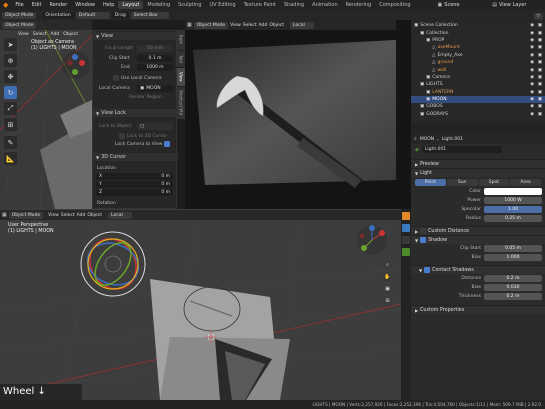  Describe the element at coordinates (478, 62) in the screenshot. I see `outliner-row: △ ground ◉ ▣` at that location.